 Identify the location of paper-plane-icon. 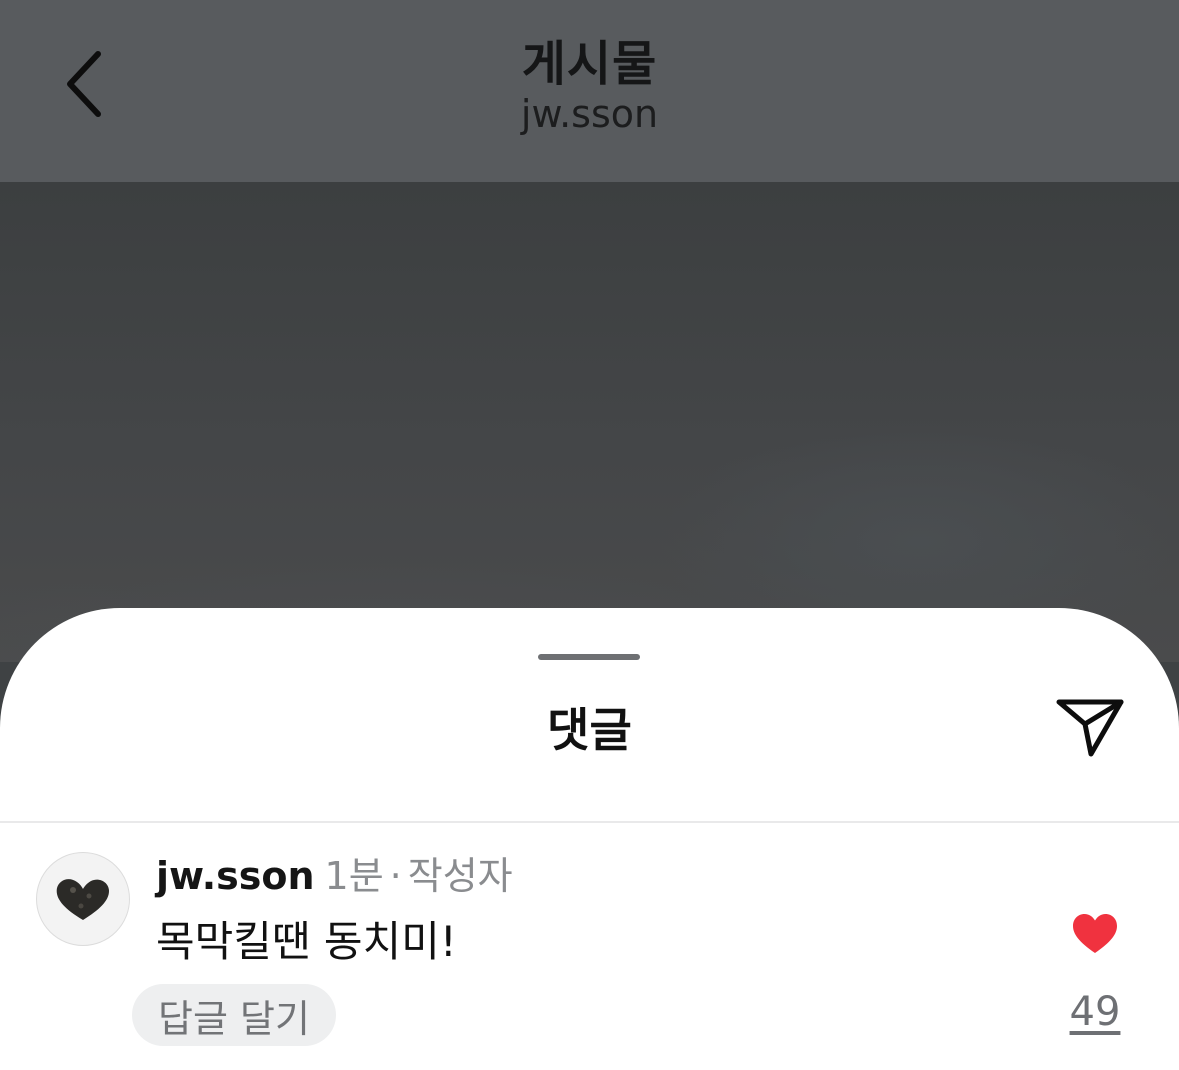
(1090, 728).